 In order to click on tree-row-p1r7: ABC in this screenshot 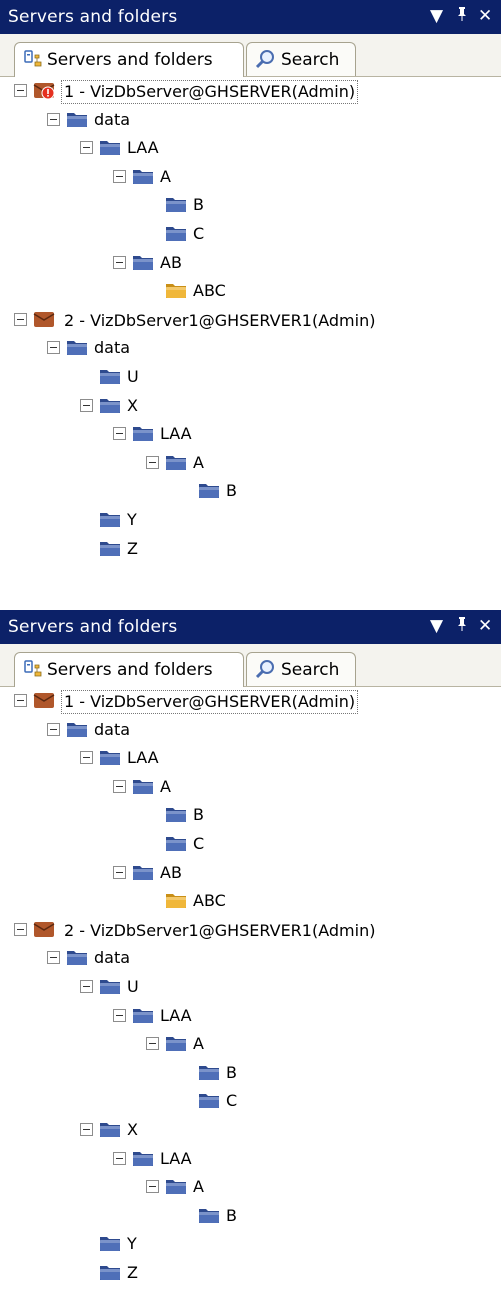, I will do `click(250, 293)`.